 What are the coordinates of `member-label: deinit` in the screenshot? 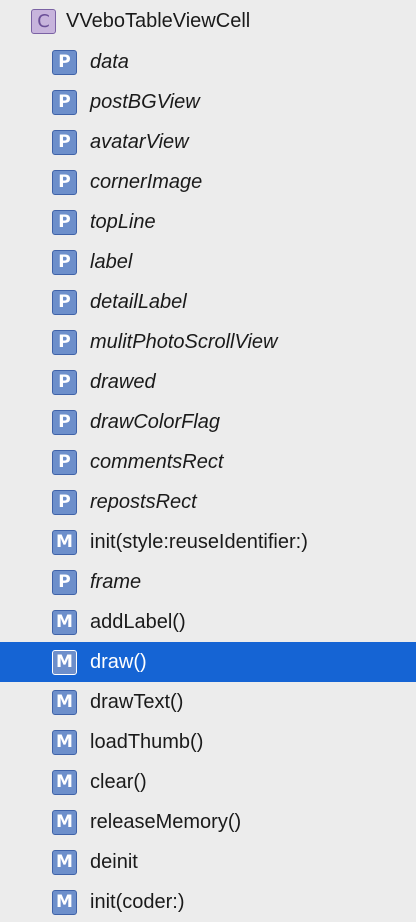 It's located at (114, 862).